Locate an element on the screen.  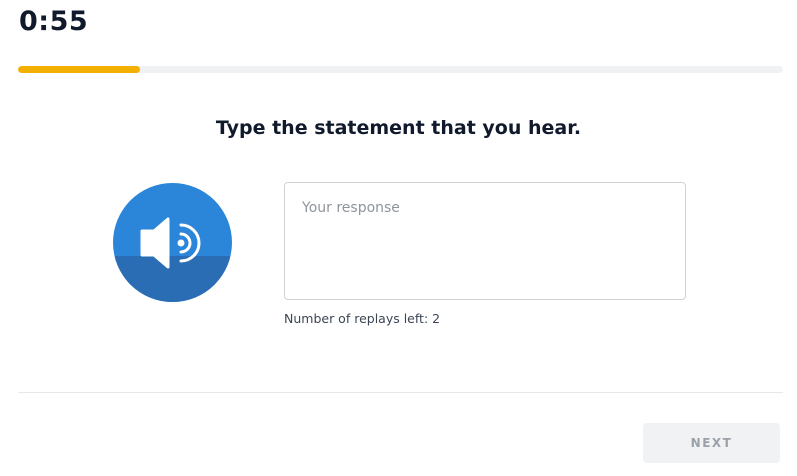
footer-divider is located at coordinates (400, 392).